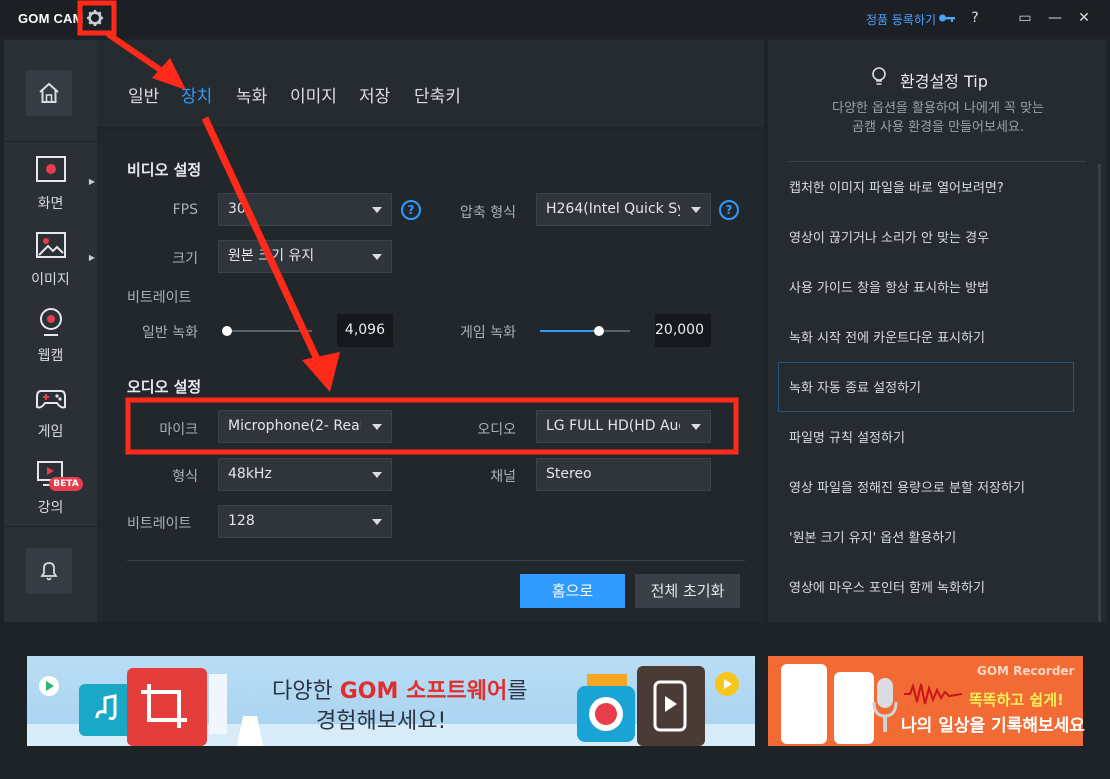 The width and height of the screenshot is (1110, 779). What do you see at coordinates (50, 183) in the screenshot?
I see `sidebar-item-screen: 화면 ▶` at bounding box center [50, 183].